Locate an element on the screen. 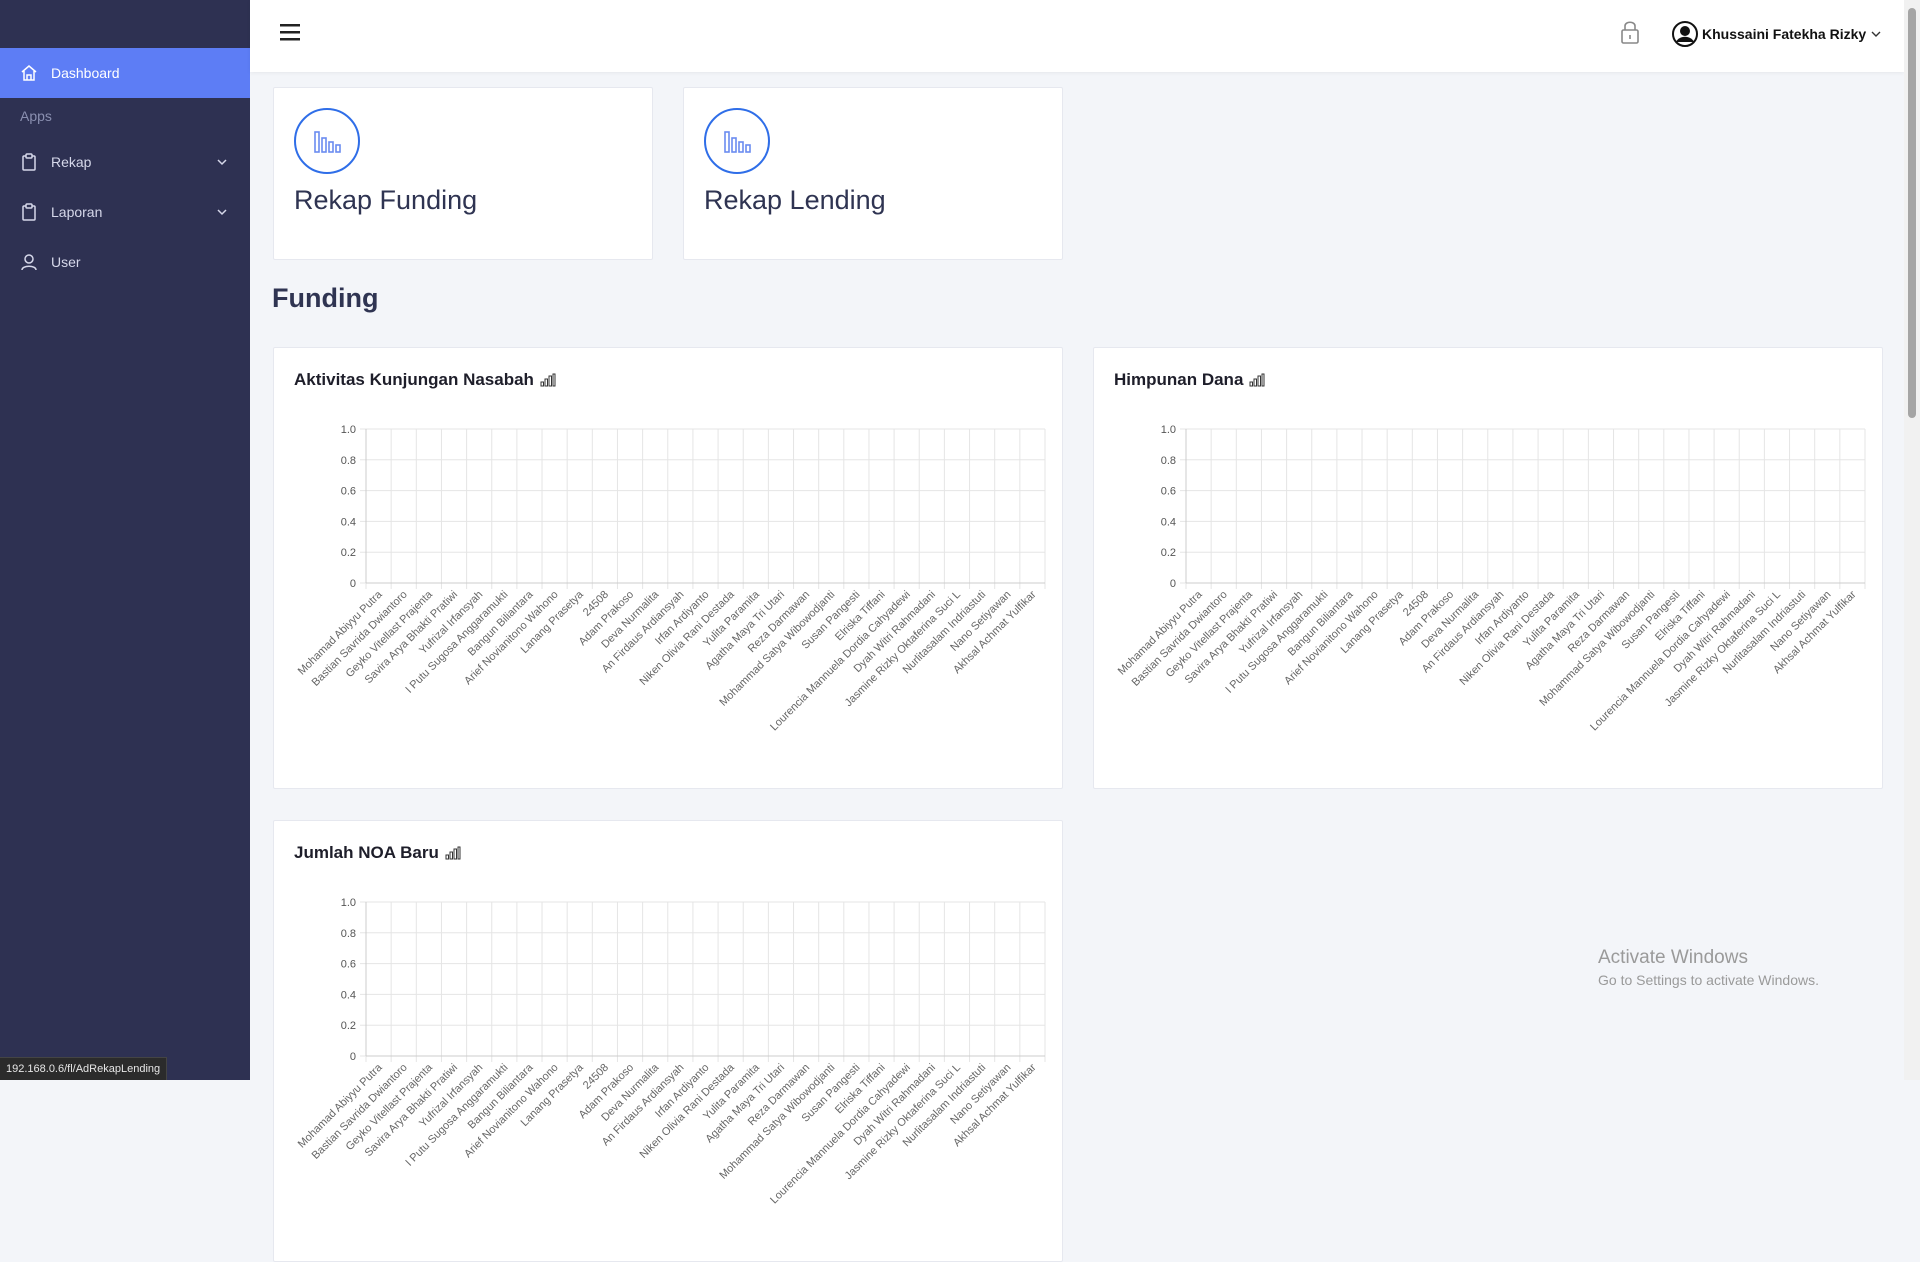 The image size is (1920, 1262). user-name: Khussaini Fatekha Rizky is located at coordinates (1784, 34).